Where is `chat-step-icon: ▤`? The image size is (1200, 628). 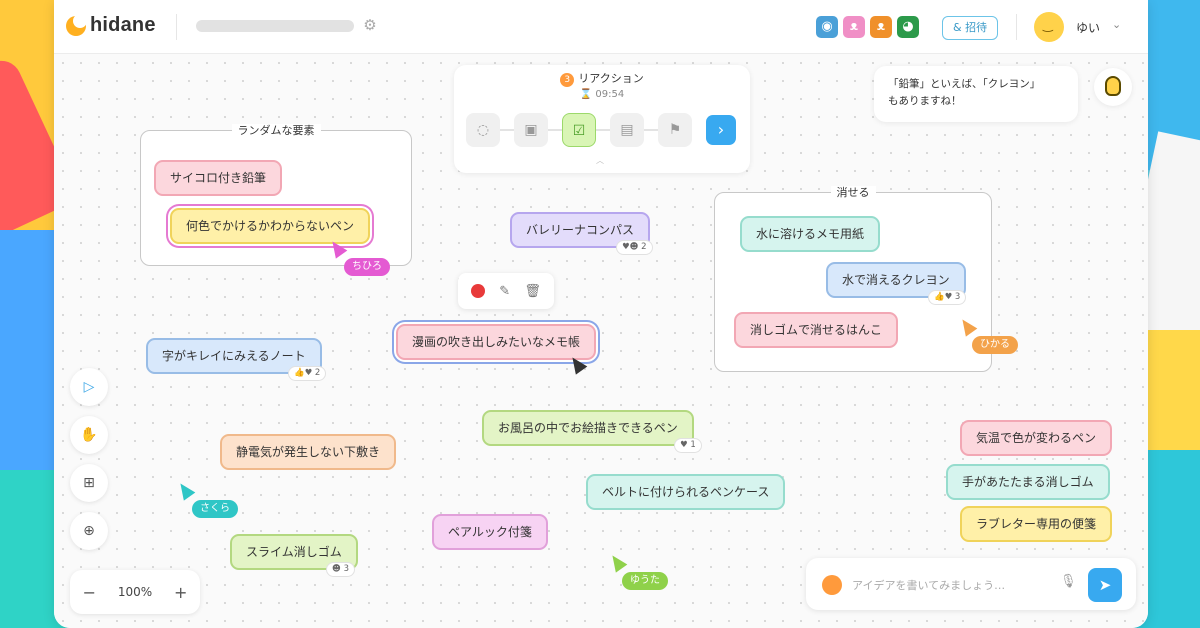 chat-step-icon: ▤ is located at coordinates (627, 130).